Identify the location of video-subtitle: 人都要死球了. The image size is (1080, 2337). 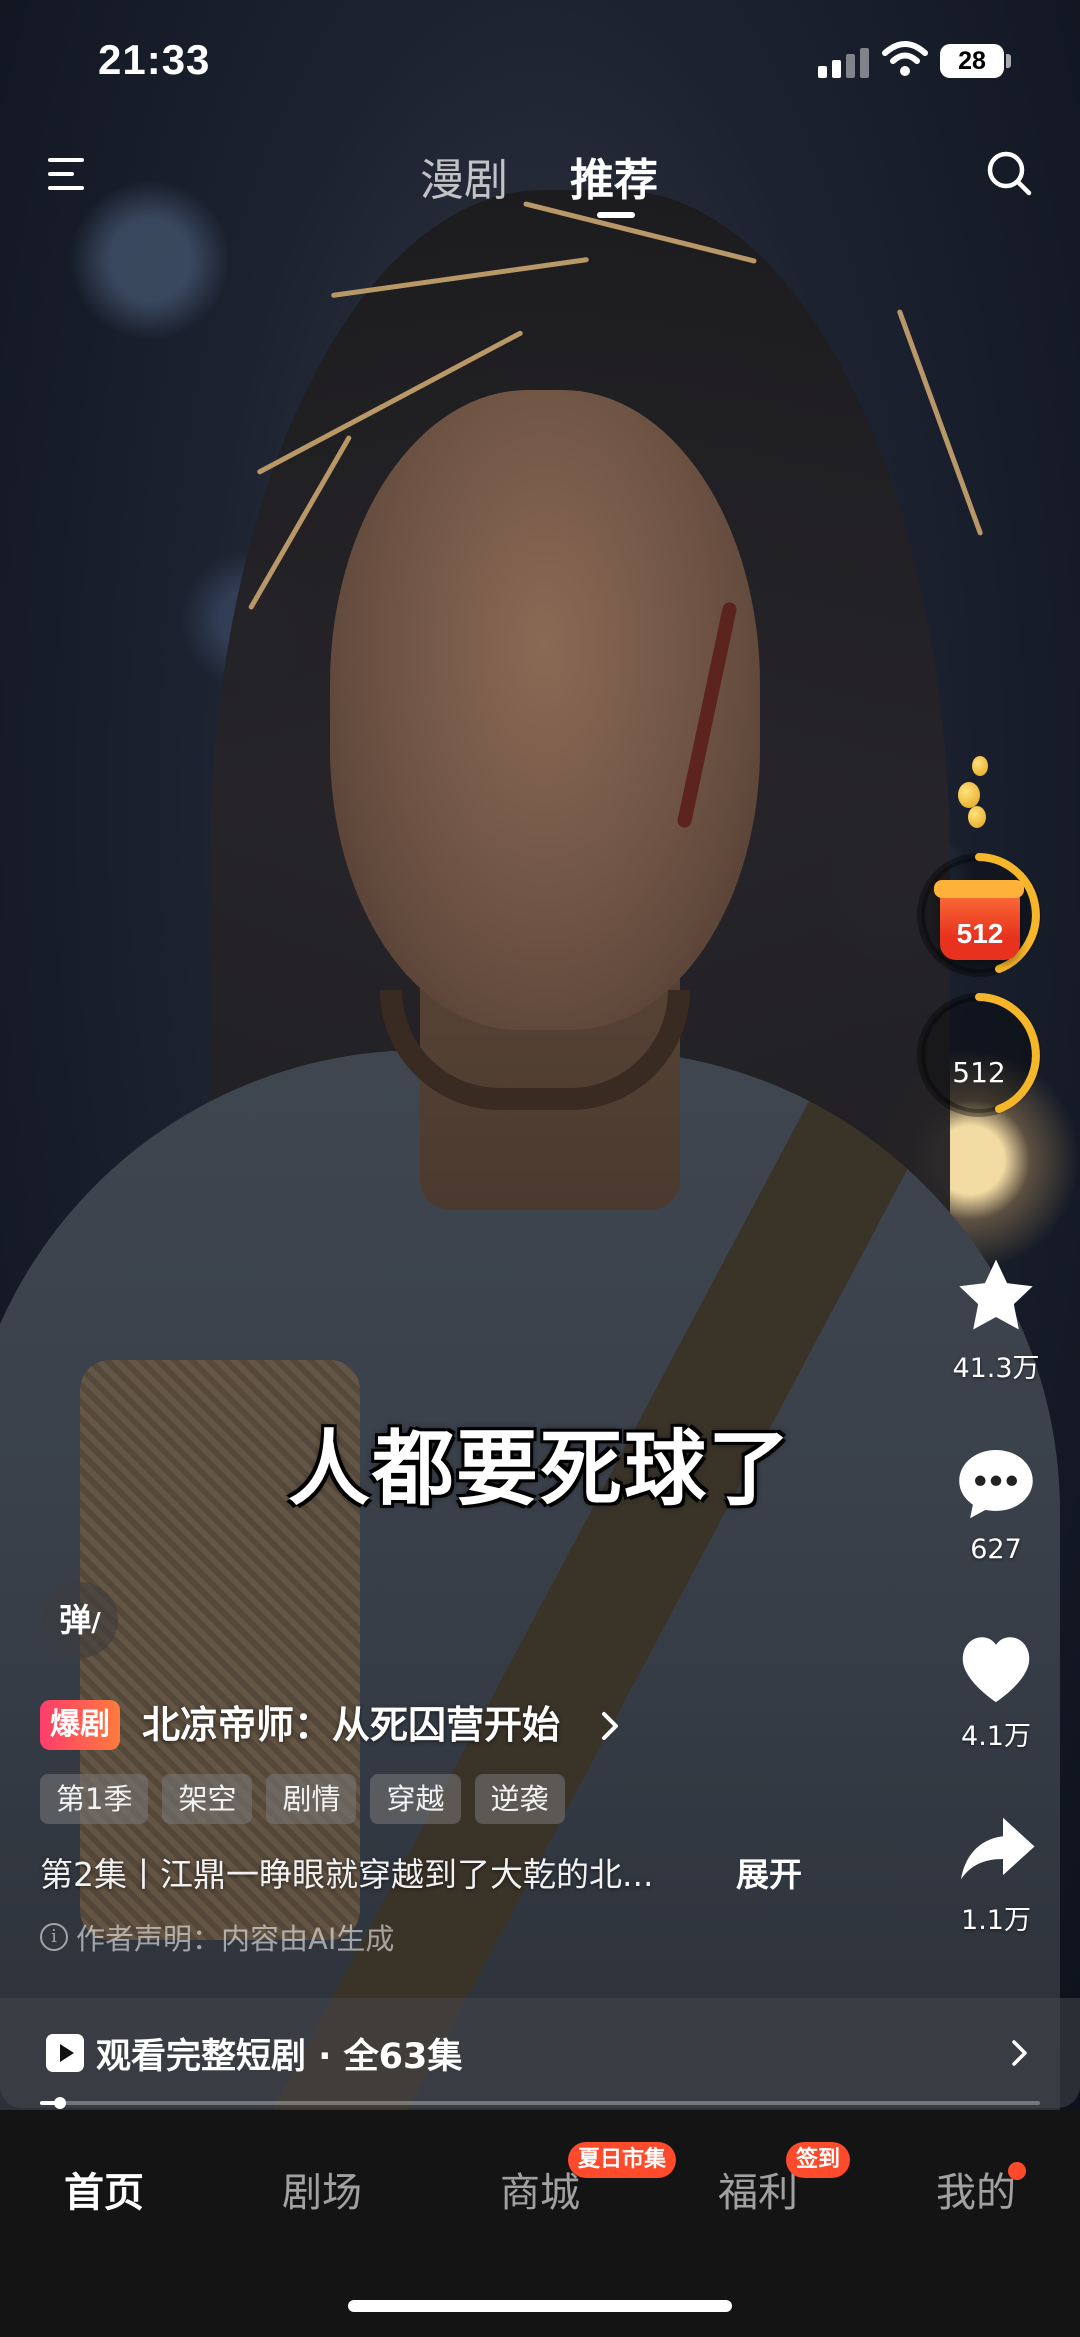
(539, 1469).